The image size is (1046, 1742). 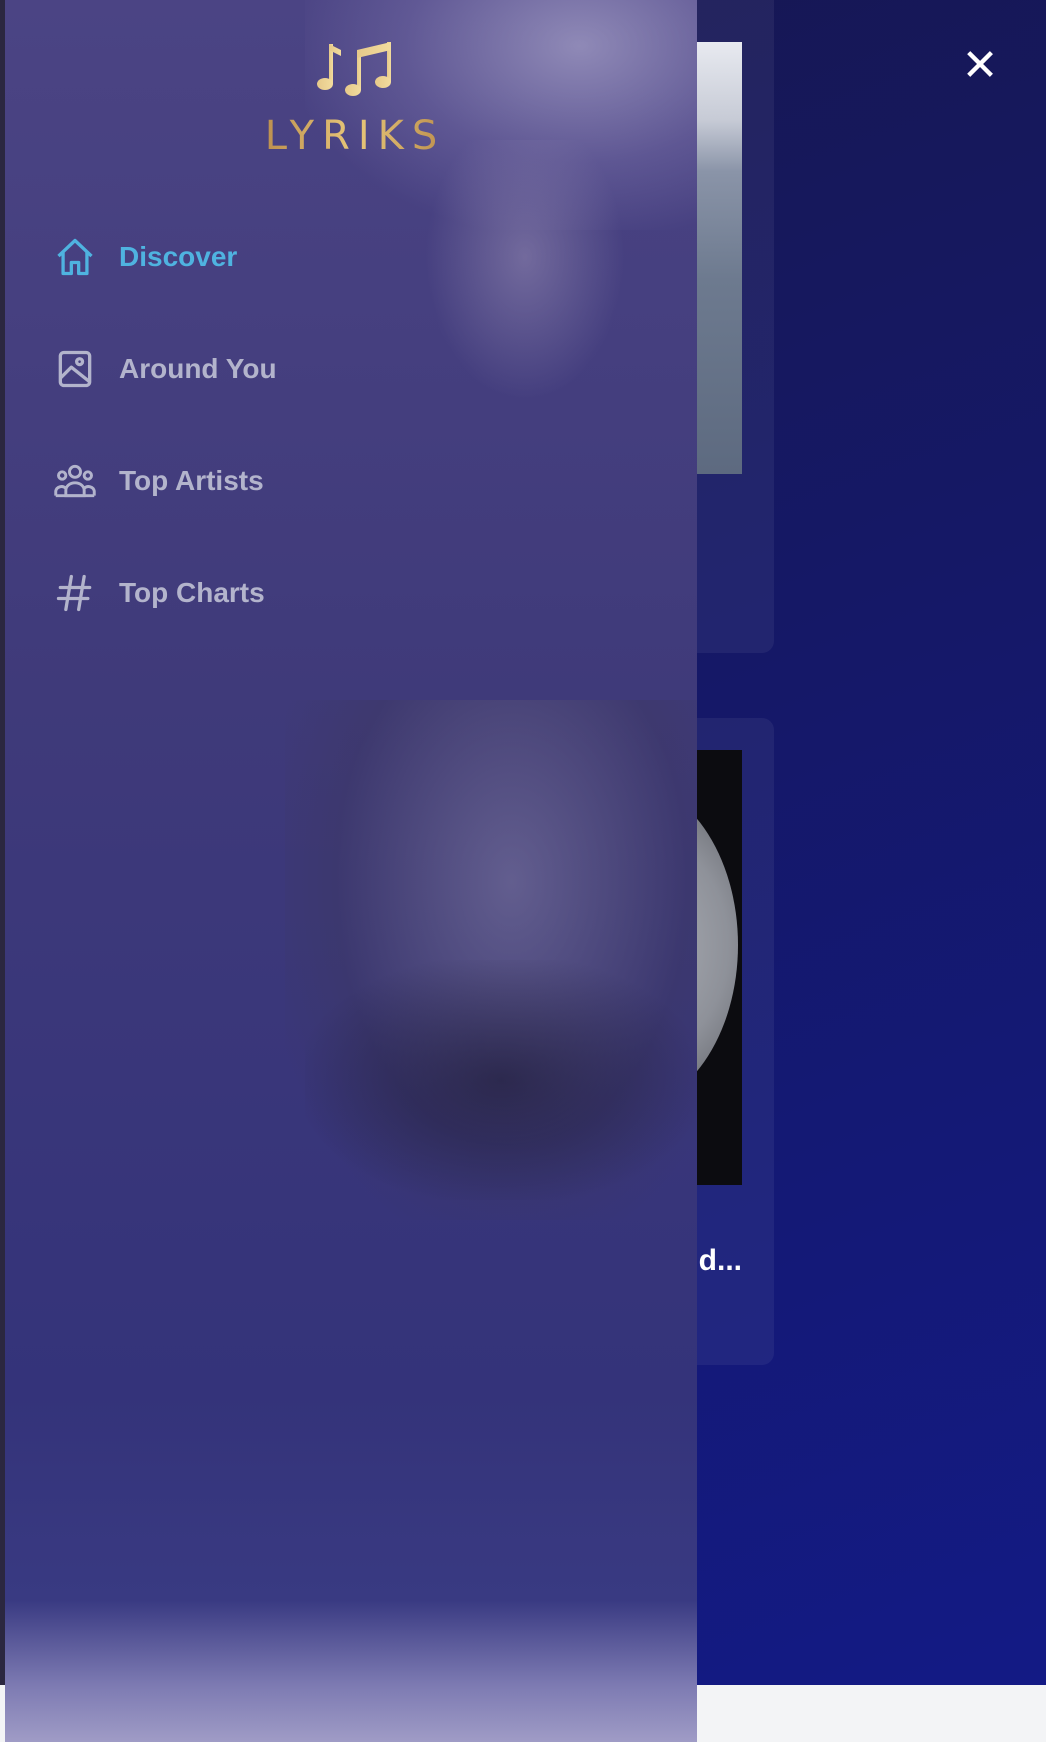 I want to click on close-menu-button: ✕, so click(x=980, y=66).